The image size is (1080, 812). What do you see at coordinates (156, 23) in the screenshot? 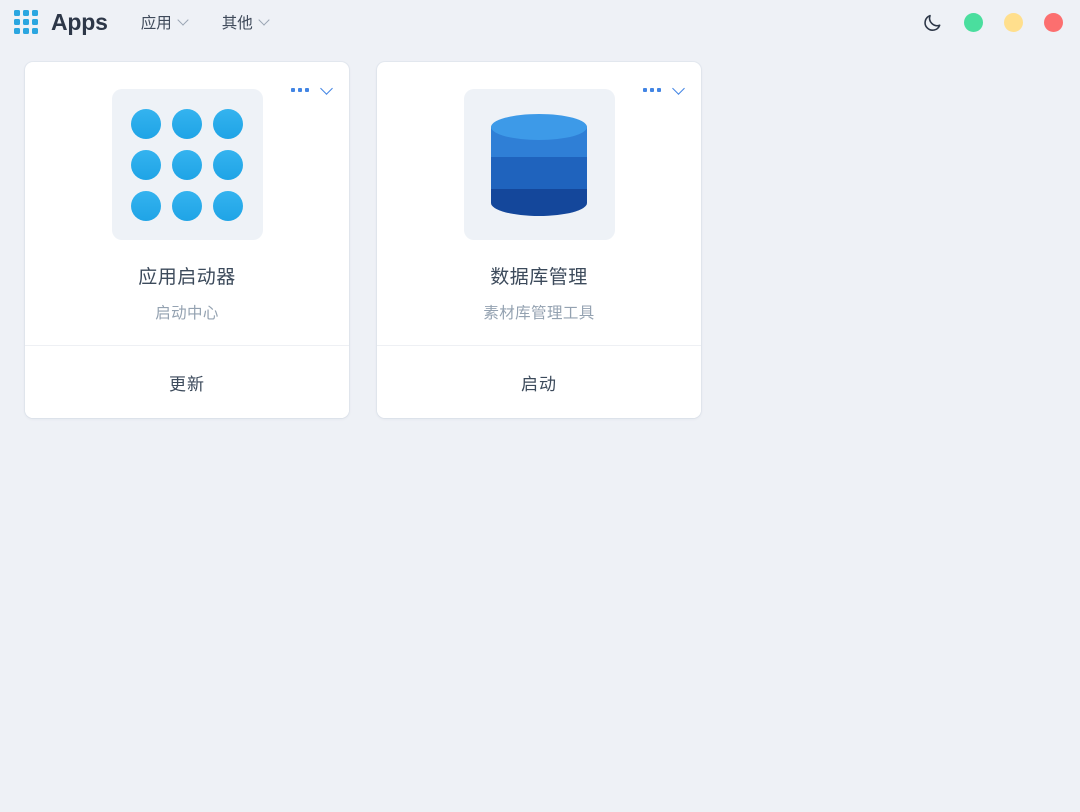
I see `nav-item-label: 应用` at bounding box center [156, 23].